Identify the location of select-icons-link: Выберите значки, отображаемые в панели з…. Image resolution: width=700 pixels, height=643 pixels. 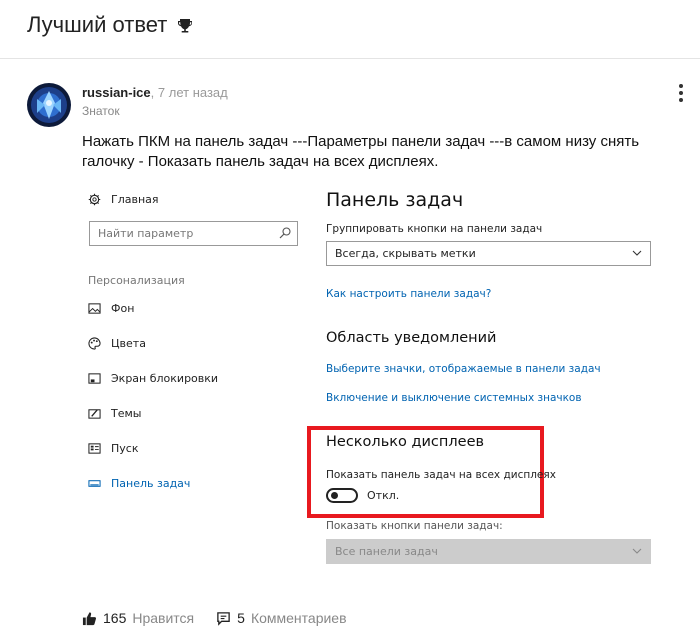
(463, 369).